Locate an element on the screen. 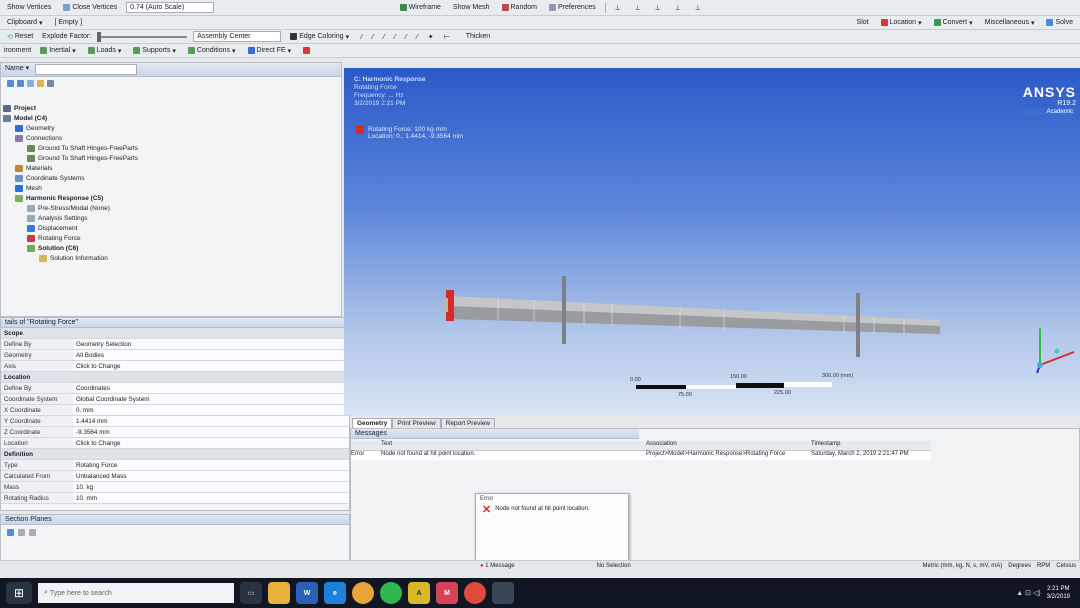 The height and width of the screenshot is (608, 1080). collapse-icon is located at coordinates (20, 83).